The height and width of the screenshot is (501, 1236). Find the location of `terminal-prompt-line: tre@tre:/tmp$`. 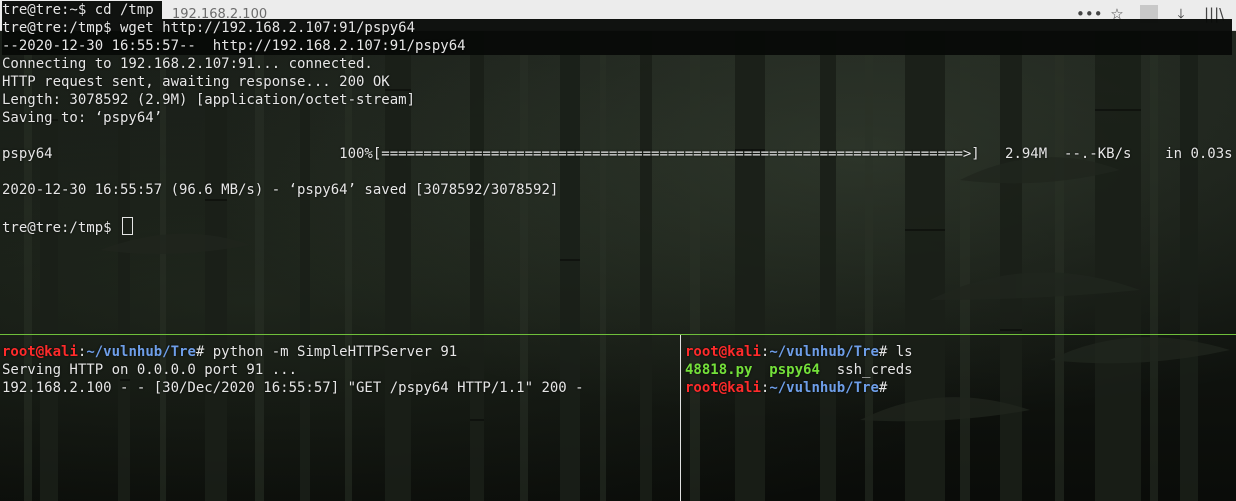

terminal-prompt-line: tre@tre:/tmp$ is located at coordinates (617, 226).